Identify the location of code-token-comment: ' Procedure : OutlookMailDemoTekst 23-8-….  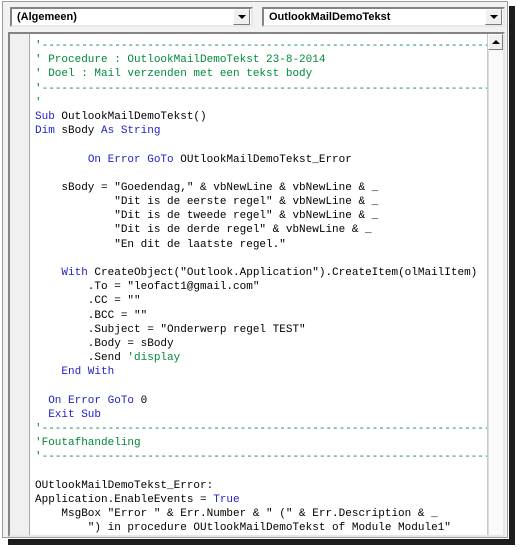
(180, 60).